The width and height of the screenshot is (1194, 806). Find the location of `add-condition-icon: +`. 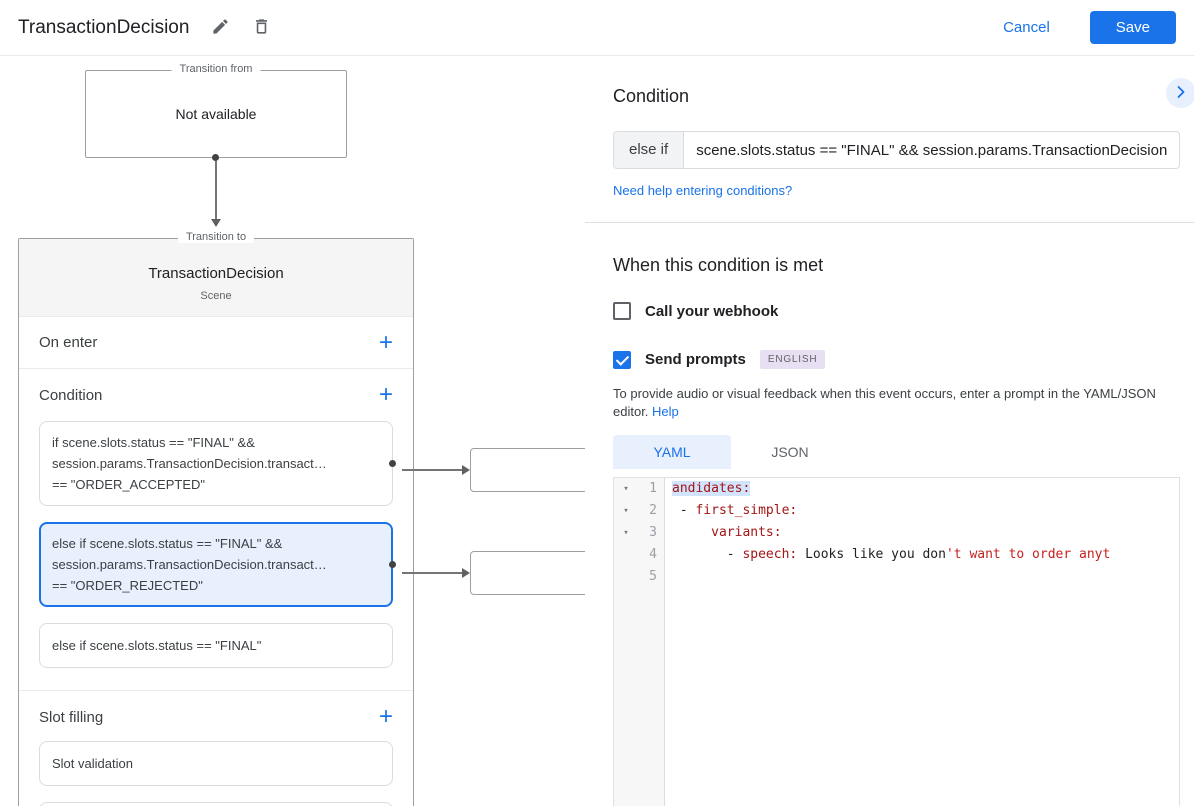

add-condition-icon: + is located at coordinates (386, 395).